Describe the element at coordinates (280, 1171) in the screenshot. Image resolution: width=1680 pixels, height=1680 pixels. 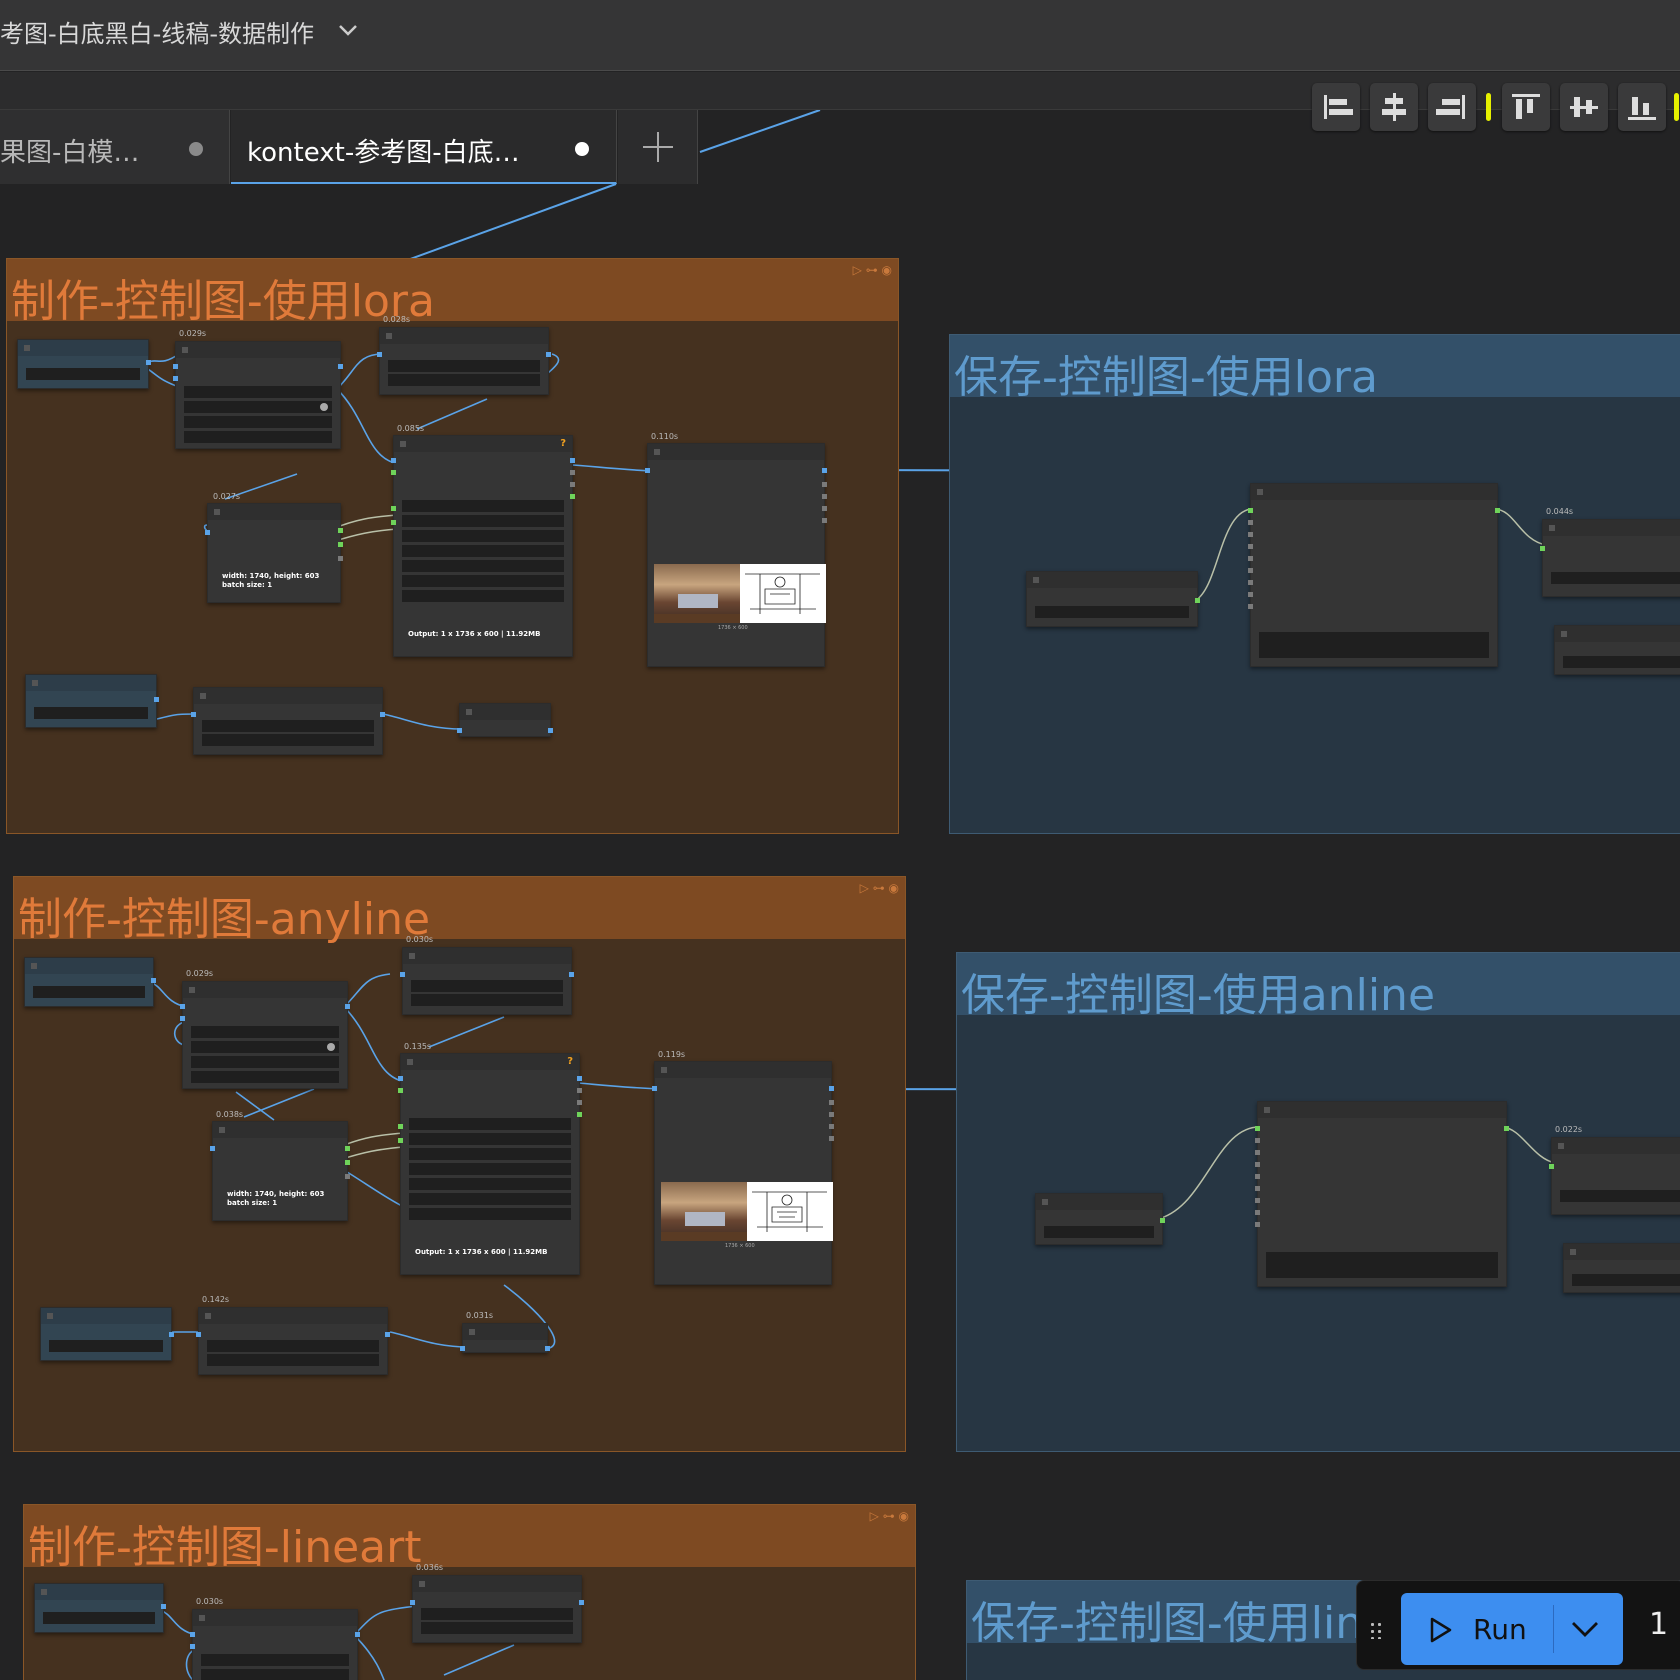
I see `node-empty-latent: width: 1740, height: 603 batch size: 1` at that location.